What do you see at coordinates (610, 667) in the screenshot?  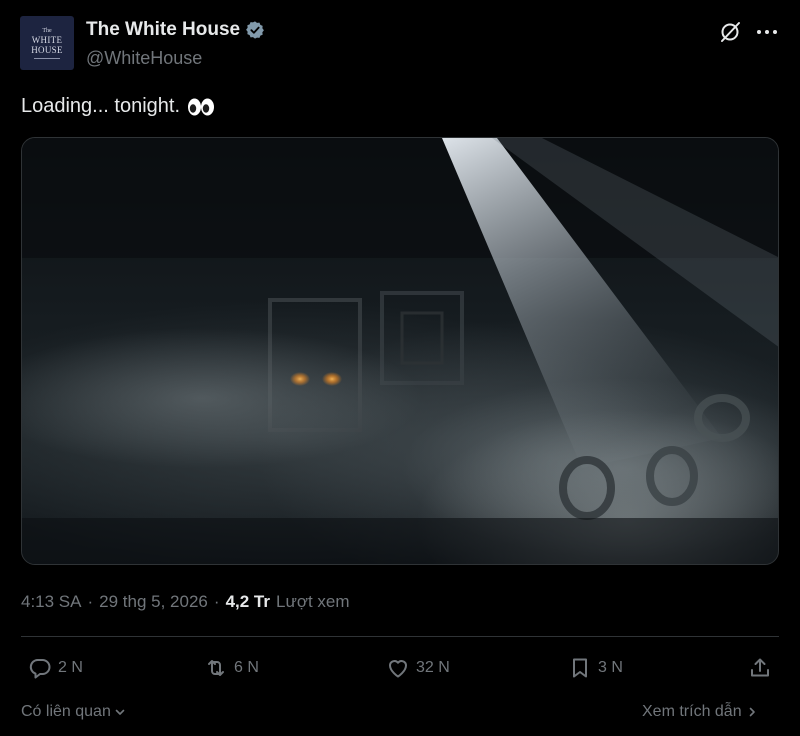 I see `bookmark-count: 3 N` at bounding box center [610, 667].